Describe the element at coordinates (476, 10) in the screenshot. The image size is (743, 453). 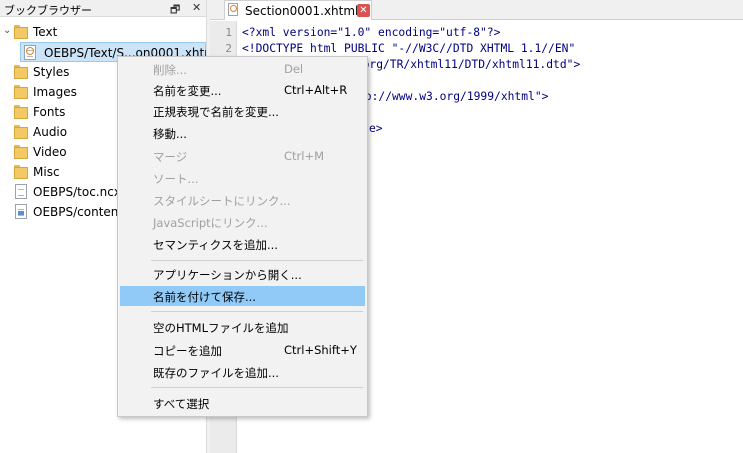
I see `editor-tabbar: Section0001.xhtml ✕` at that location.